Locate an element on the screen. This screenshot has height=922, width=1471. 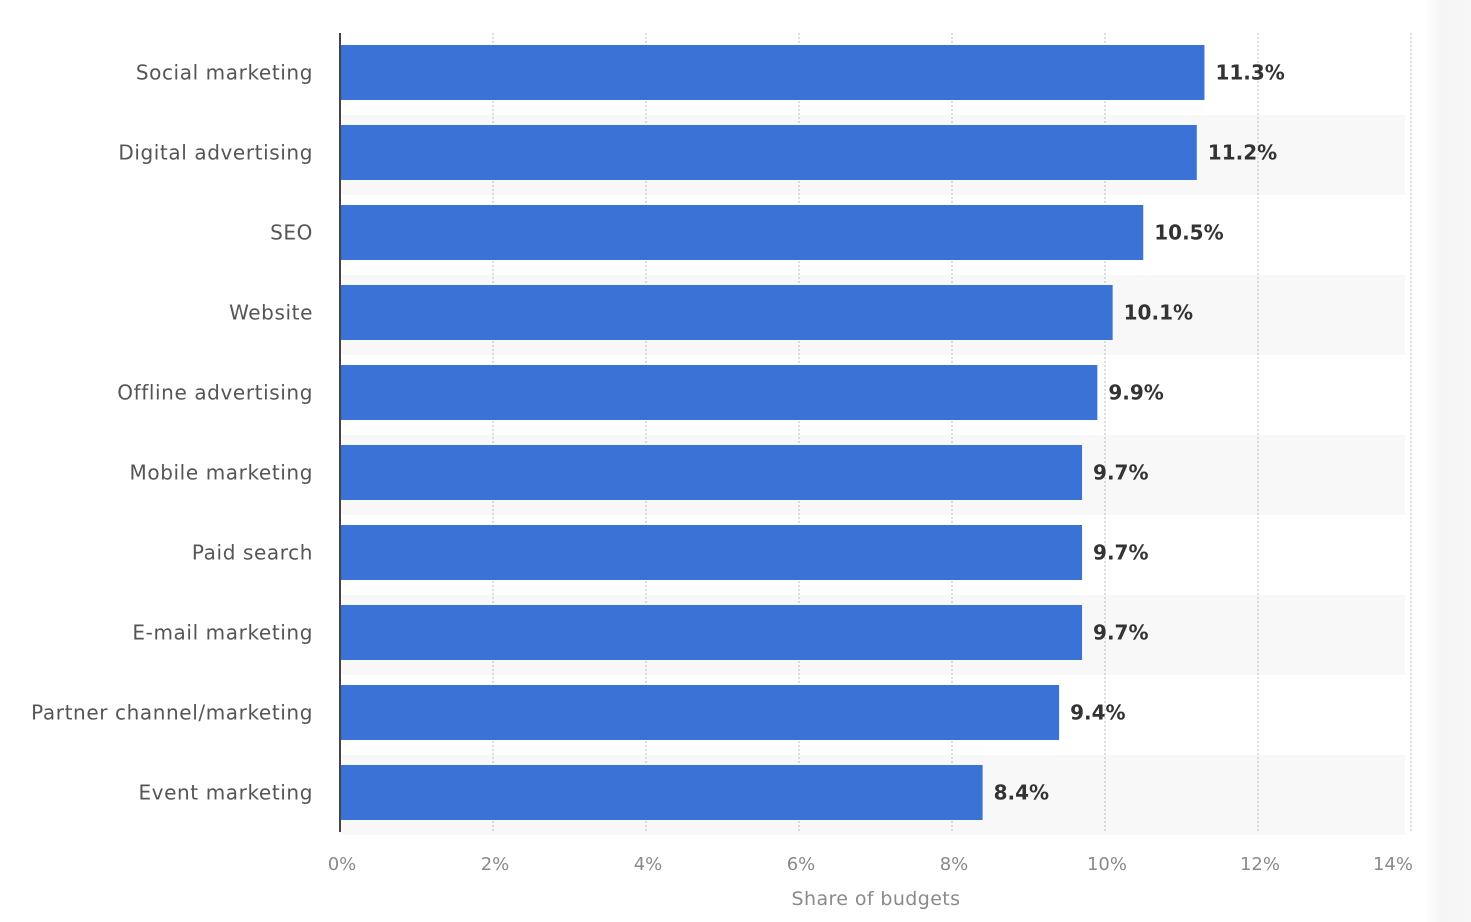
category-label: Partner channel/marketing is located at coordinates (172, 713).